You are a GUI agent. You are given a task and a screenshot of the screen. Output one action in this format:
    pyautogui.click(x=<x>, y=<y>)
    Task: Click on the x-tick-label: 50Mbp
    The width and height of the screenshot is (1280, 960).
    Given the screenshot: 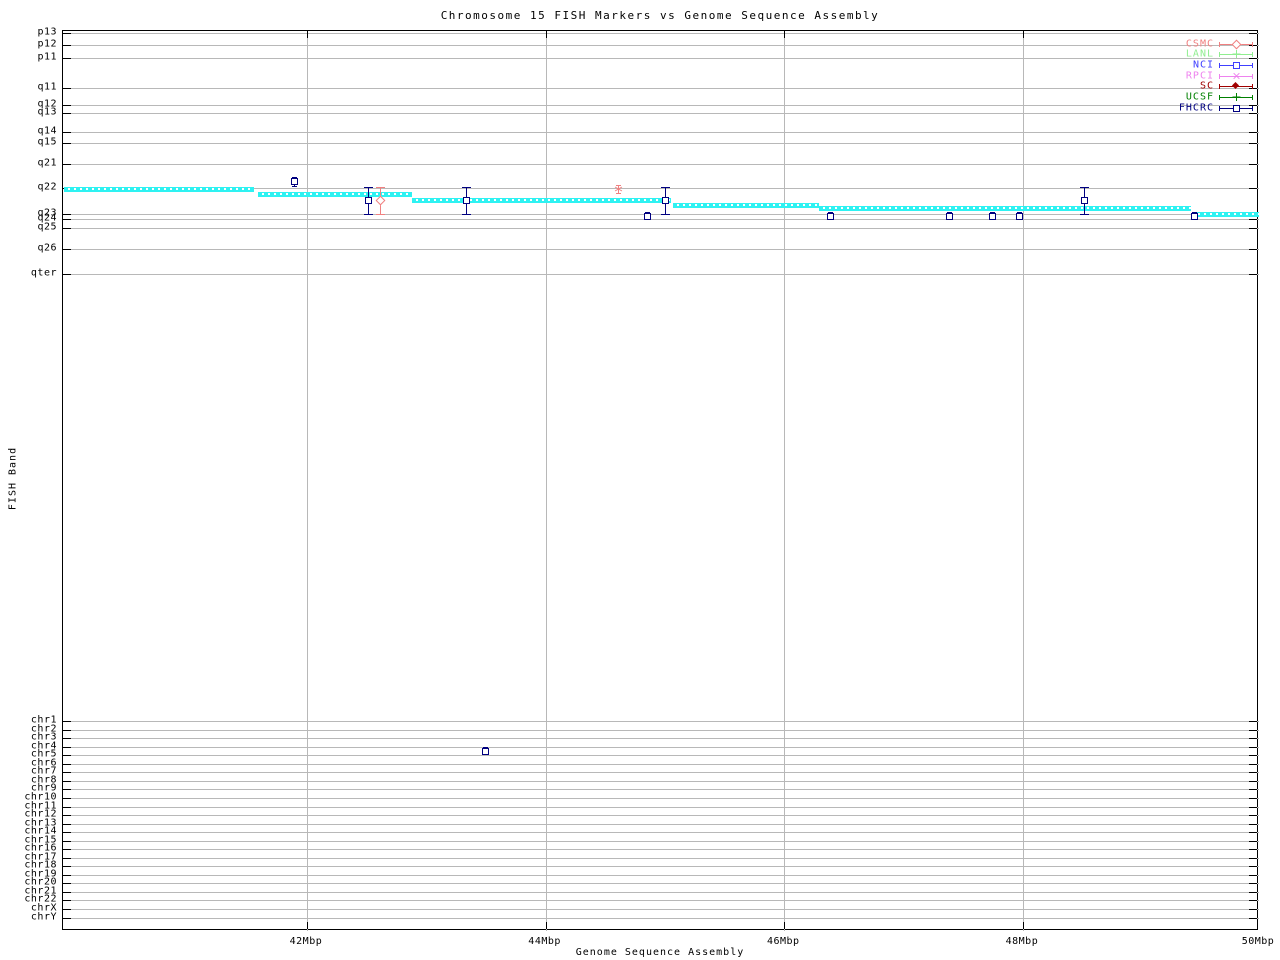 What is the action you would take?
    pyautogui.click(x=1258, y=941)
    